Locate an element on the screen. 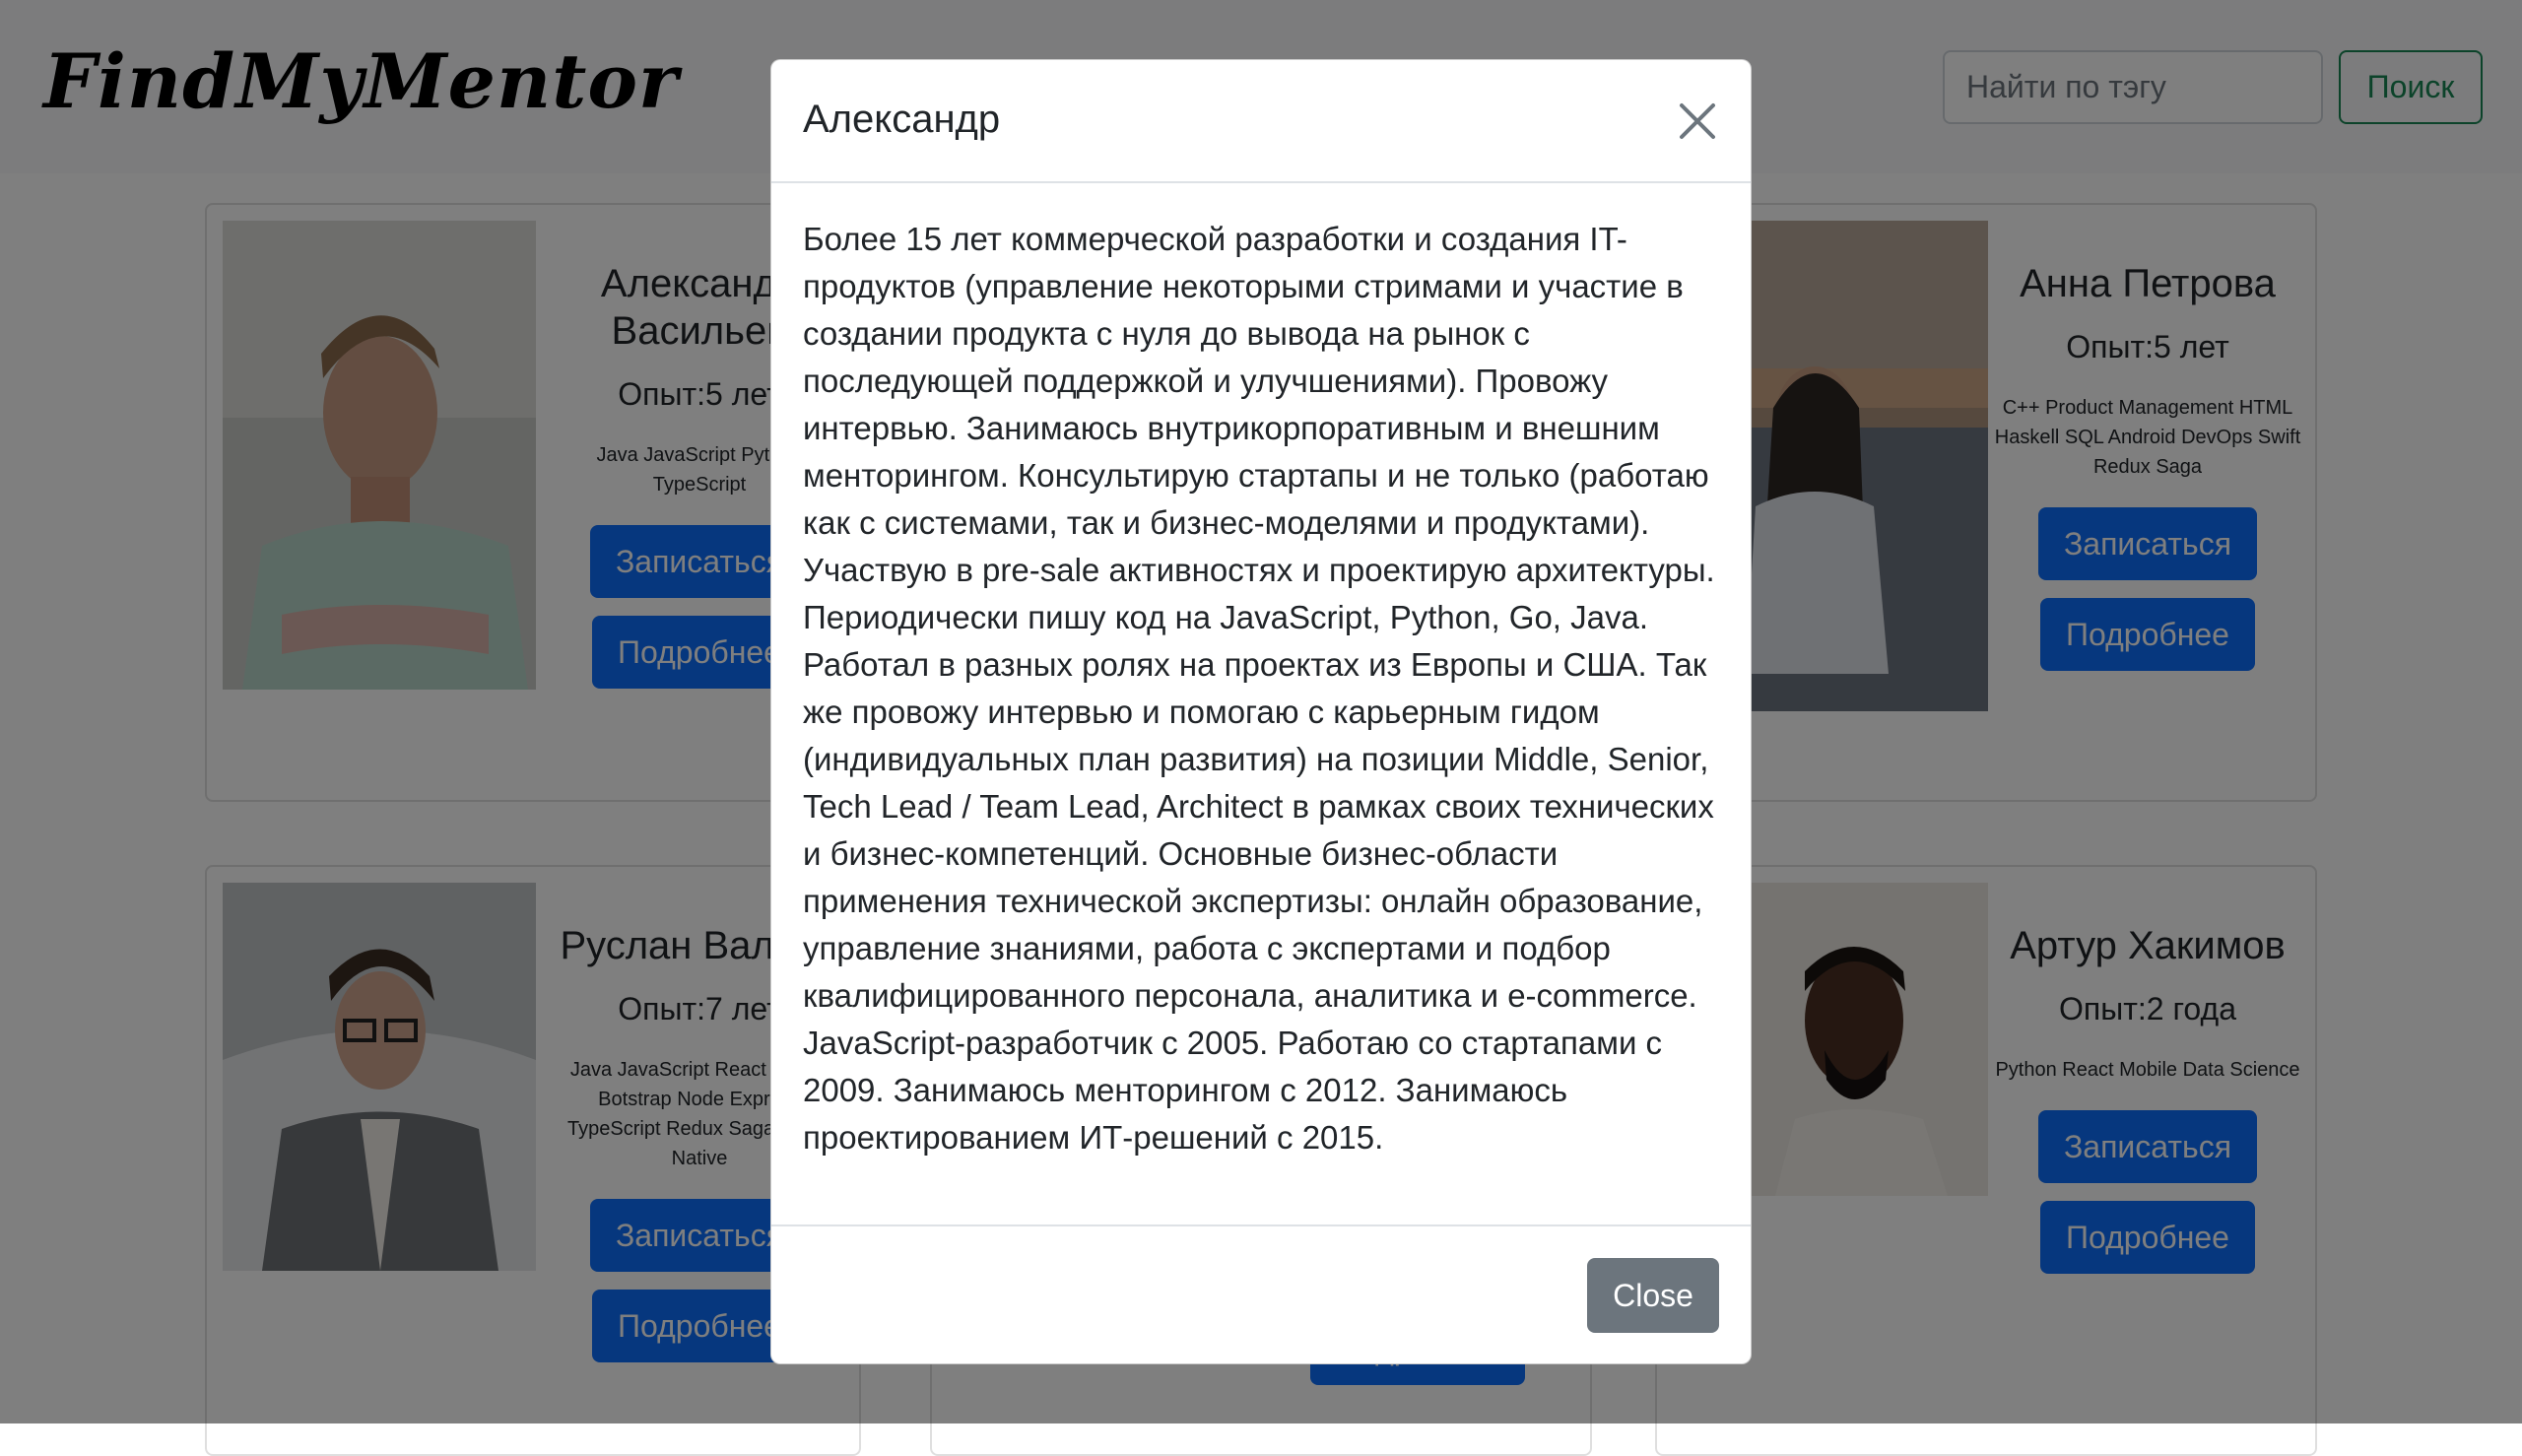  modal-title: Александр is located at coordinates (902, 119).